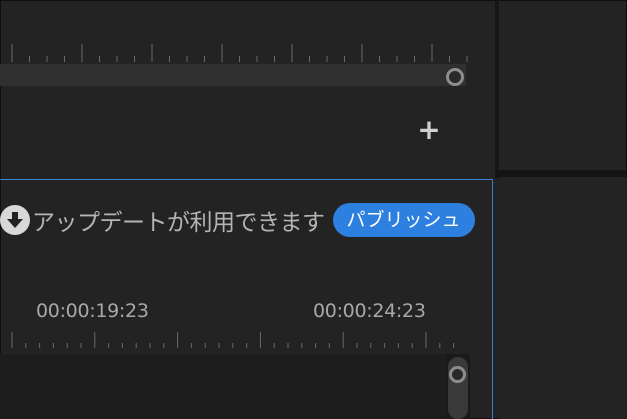  I want to click on time-ruler-top, so click(235, 51).